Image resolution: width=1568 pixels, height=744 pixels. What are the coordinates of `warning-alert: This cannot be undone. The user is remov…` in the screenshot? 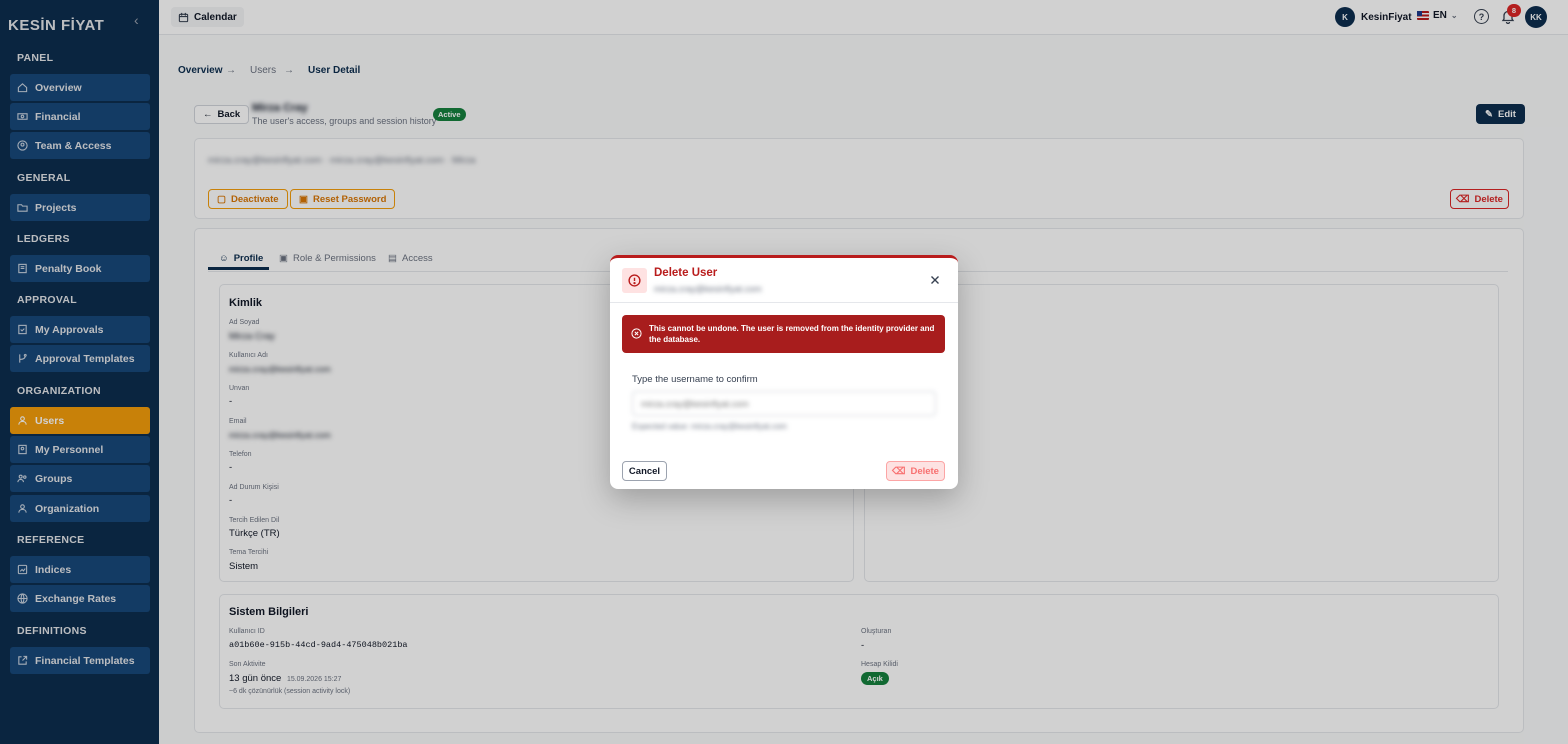 It's located at (783, 334).